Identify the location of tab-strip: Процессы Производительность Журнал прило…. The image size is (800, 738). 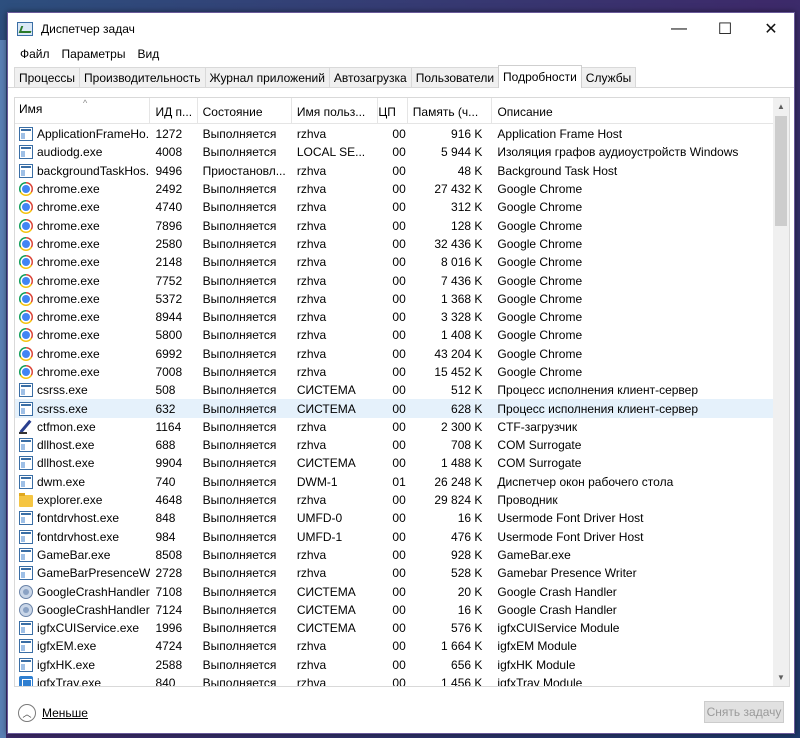
(401, 76).